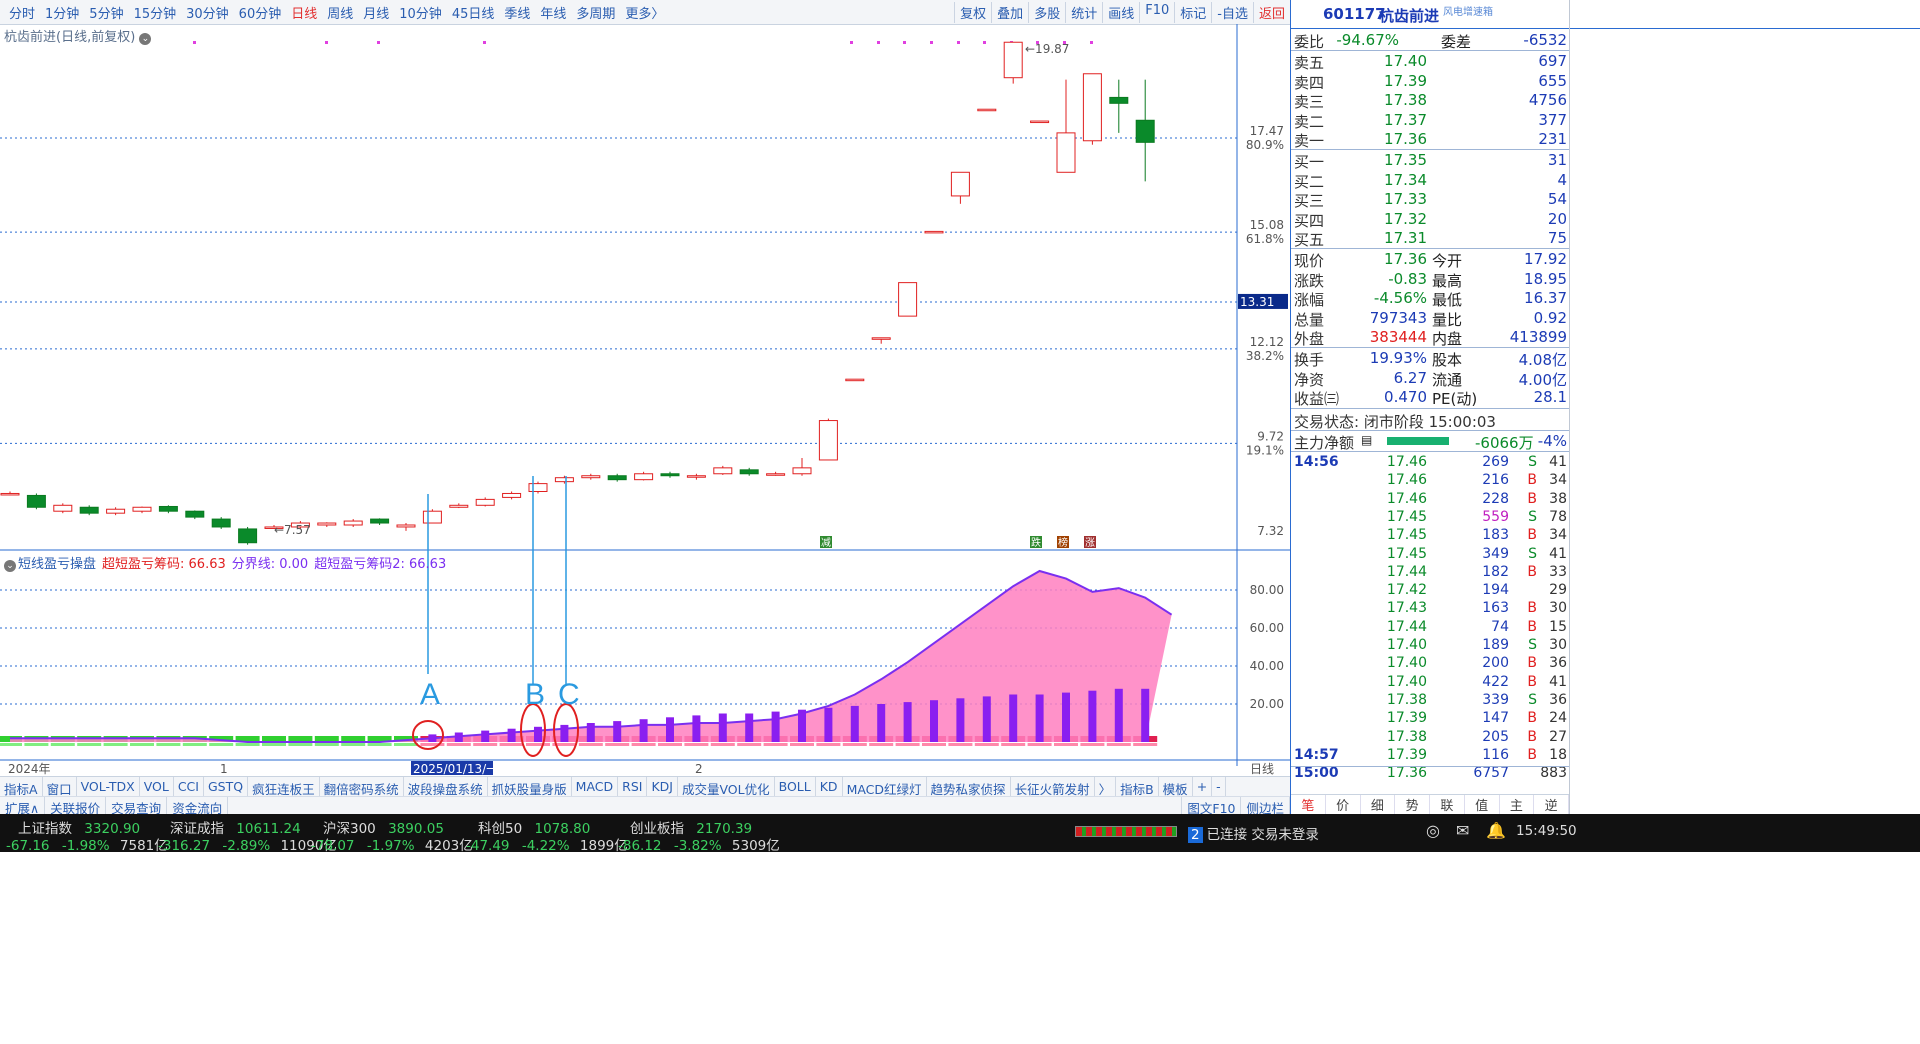 The height and width of the screenshot is (1044, 1920). Describe the element at coordinates (1558, 718) in the screenshot. I see `tick-count: 24` at that location.